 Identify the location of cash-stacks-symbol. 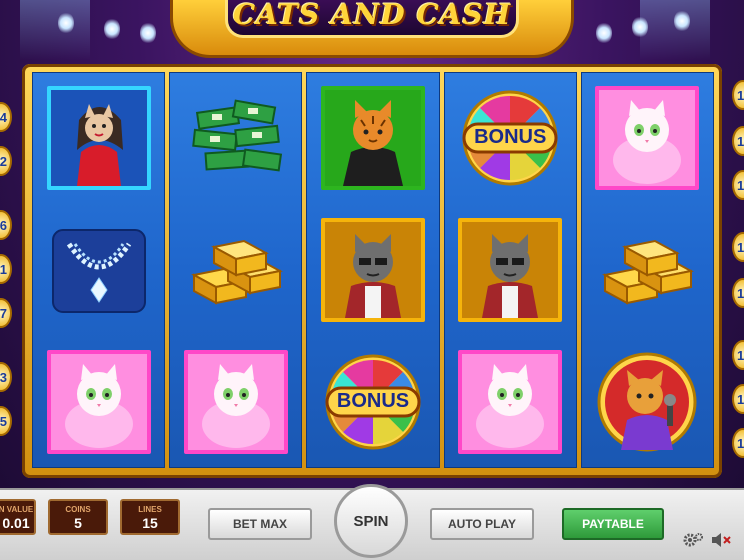
(236, 138).